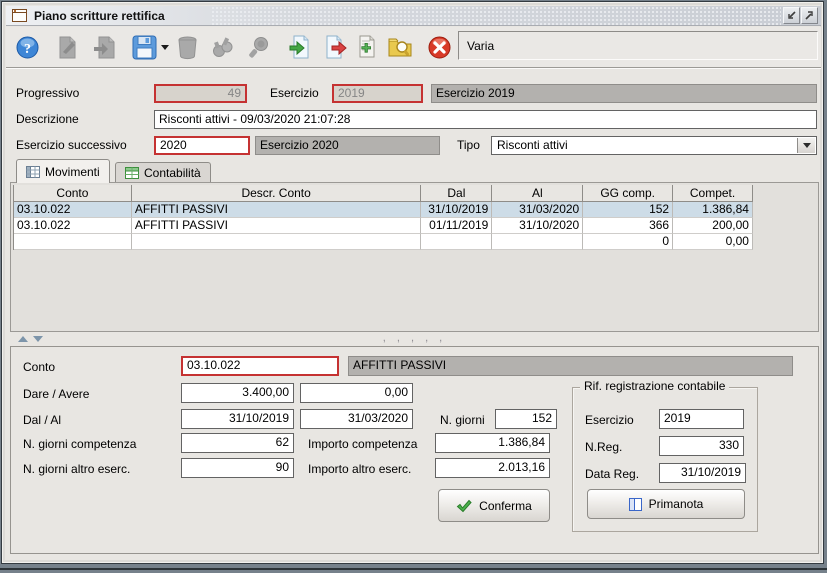 The image size is (827, 573). Describe the element at coordinates (276, 193) in the screenshot. I see `column-header-descr-conto: Descr. Conto` at that location.